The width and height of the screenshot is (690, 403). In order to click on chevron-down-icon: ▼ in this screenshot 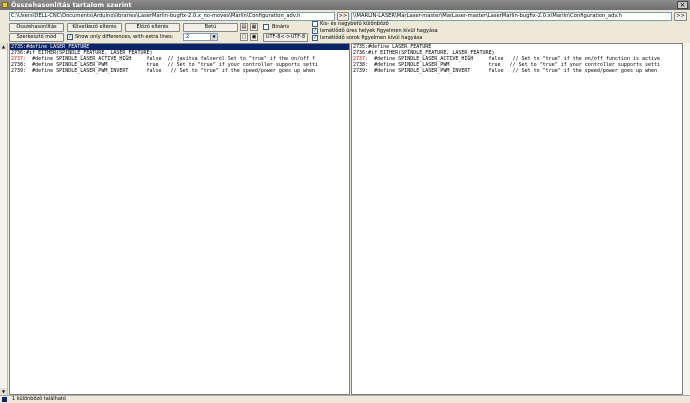, I will do `click(213, 37)`.